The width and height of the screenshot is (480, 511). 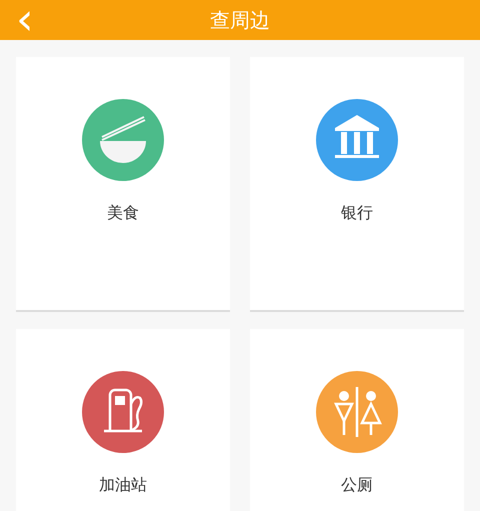 I want to click on category-label: 银行, so click(x=357, y=213).